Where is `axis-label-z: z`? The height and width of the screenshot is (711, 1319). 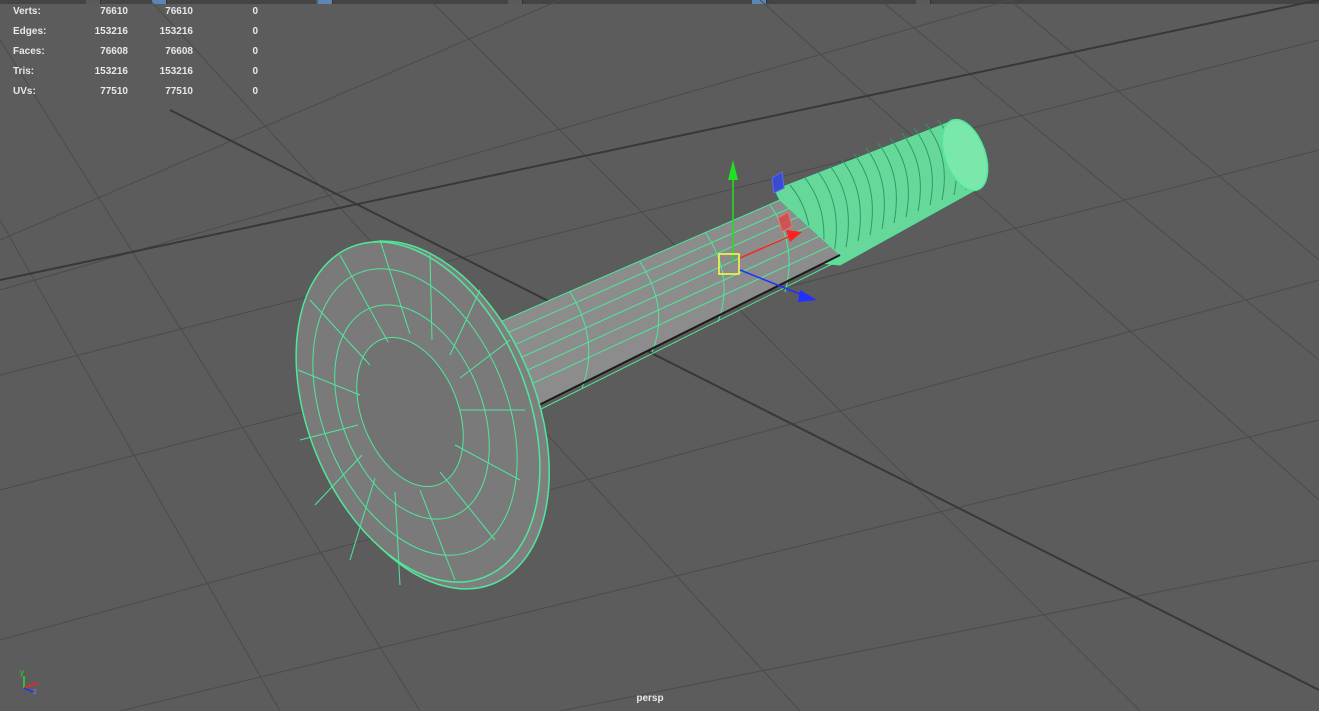 axis-label-z: z is located at coordinates (35, 691).